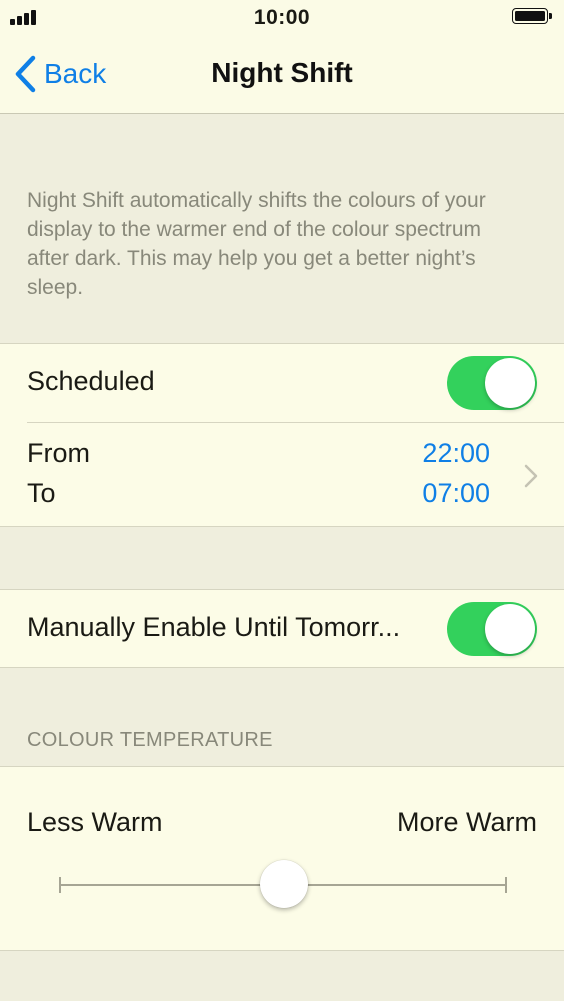  What do you see at coordinates (58, 453) in the screenshot?
I see `from-label: From` at bounding box center [58, 453].